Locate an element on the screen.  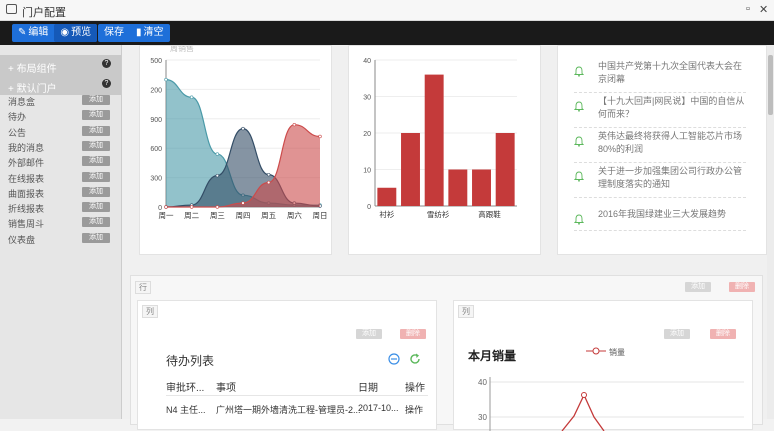
mode-toggle-group: ✎ 编辑 ◉ 预览 is located at coordinates (55, 33).